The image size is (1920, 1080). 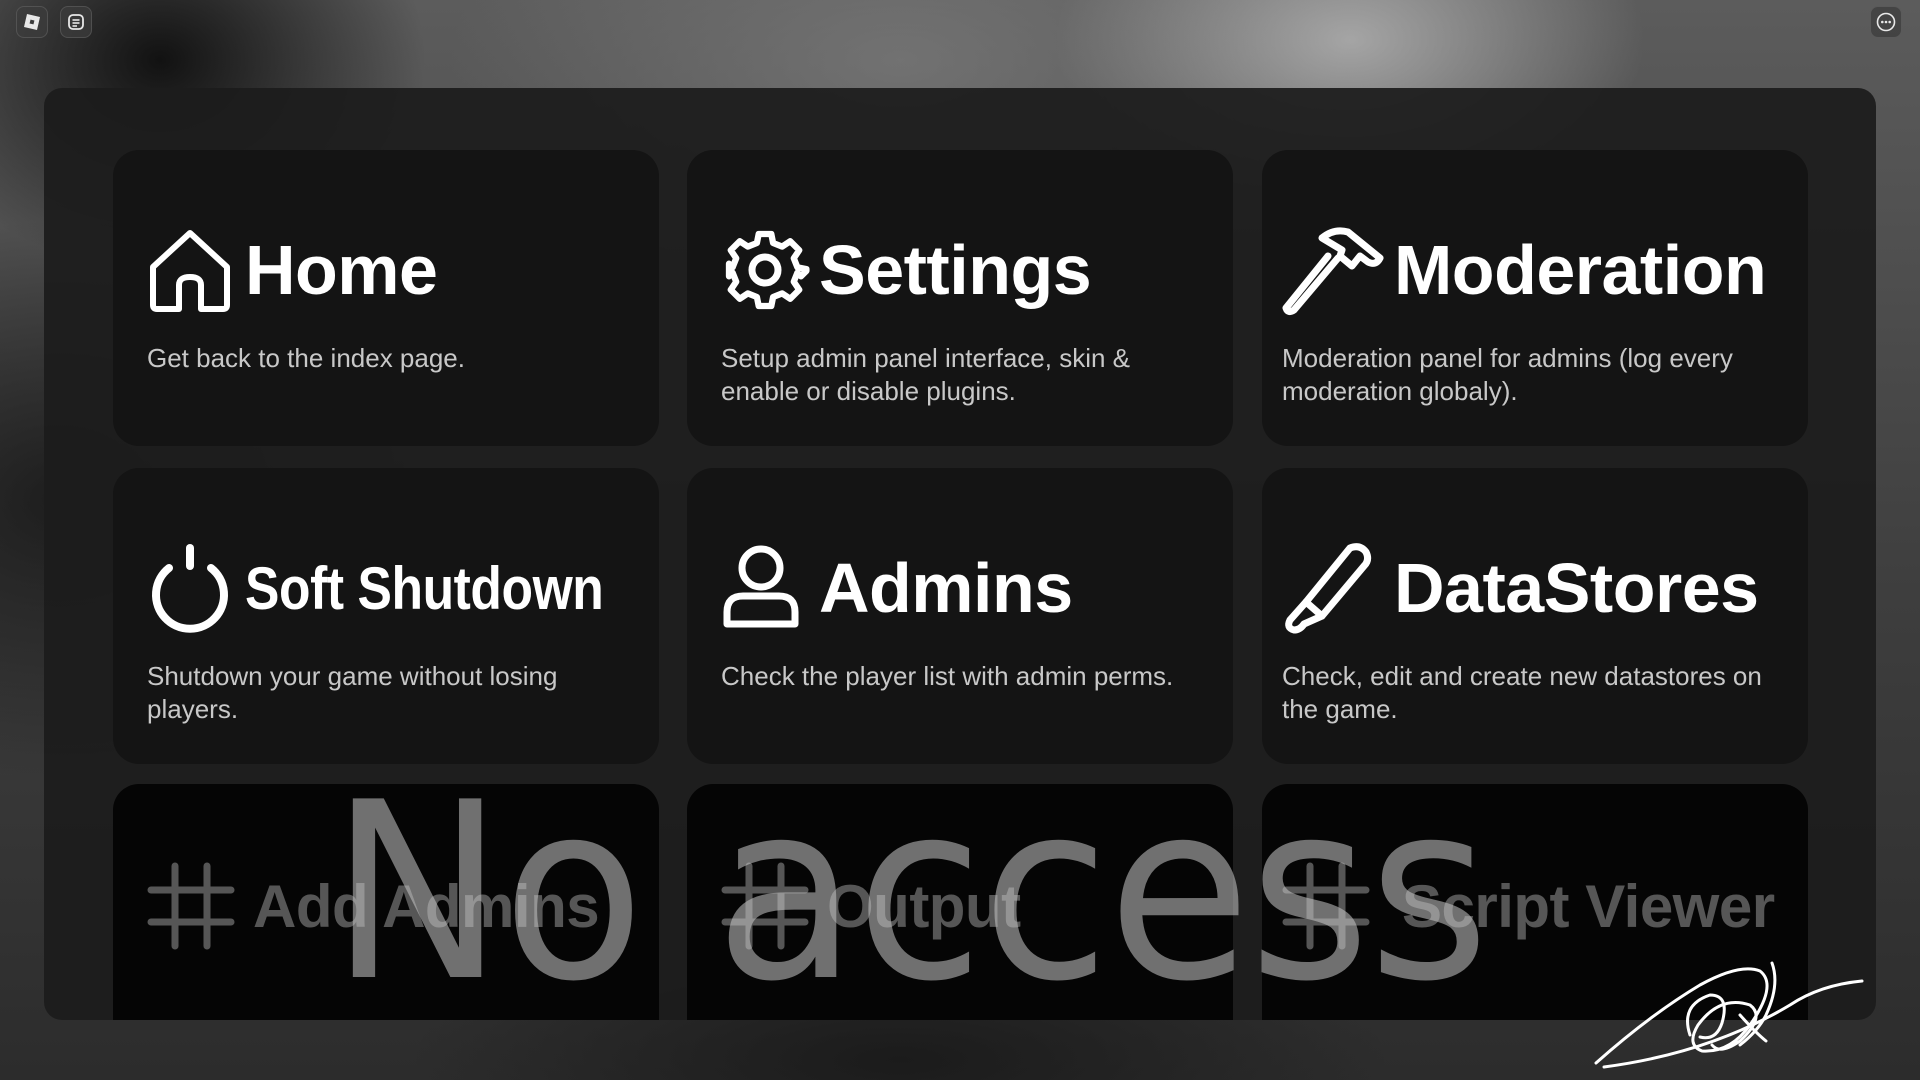 I want to click on card-header: DataStores, so click(x=1519, y=588).